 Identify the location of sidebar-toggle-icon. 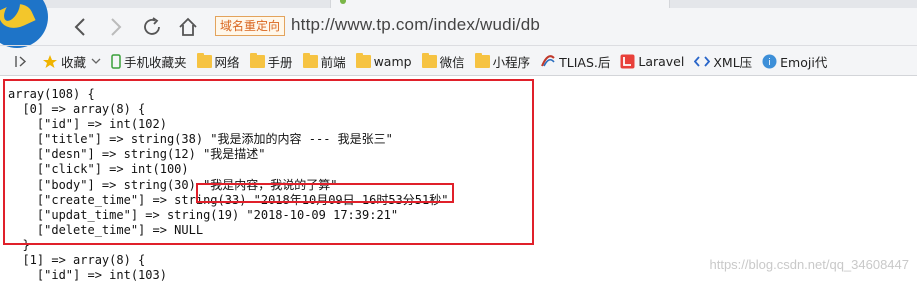
(21, 61).